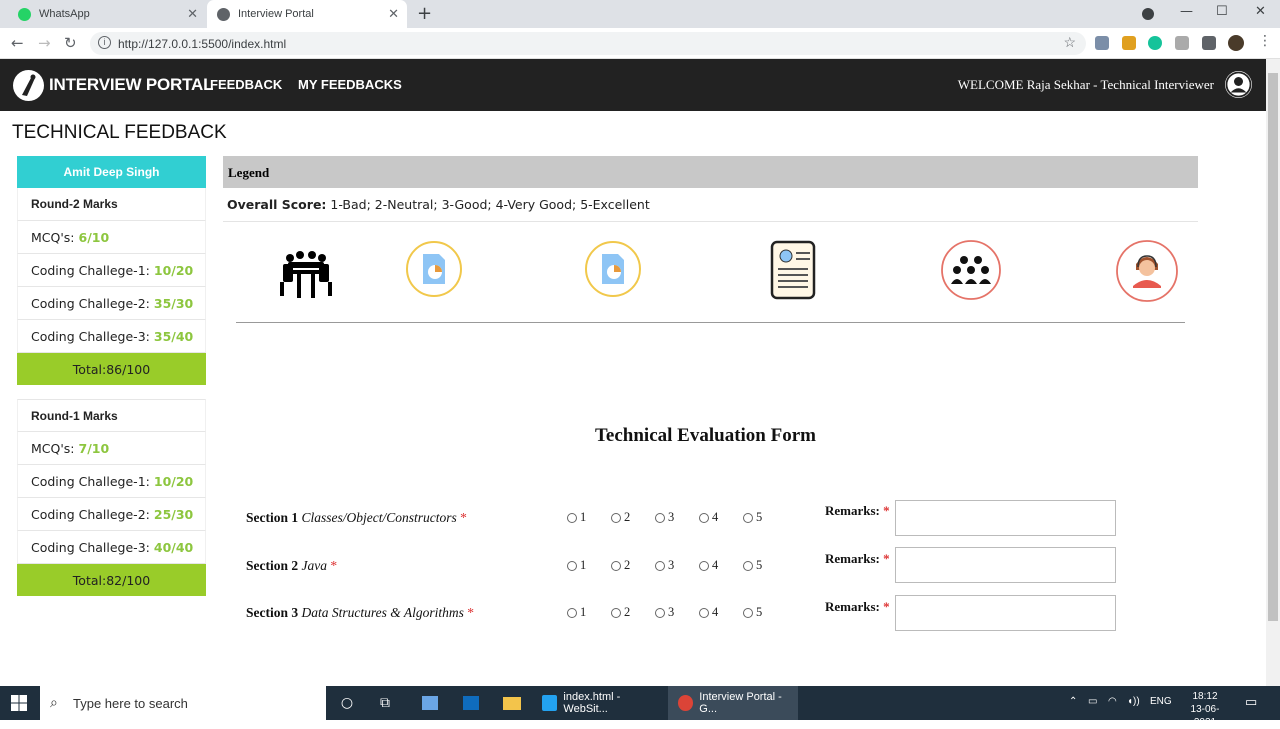 The height and width of the screenshot is (729, 1280). I want to click on page-scrollbar, so click(1273, 372).